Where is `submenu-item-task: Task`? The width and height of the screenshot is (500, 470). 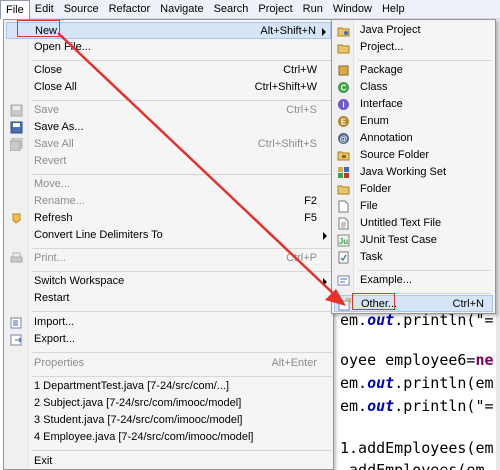
submenu-item-task: Task is located at coordinates (413, 257).